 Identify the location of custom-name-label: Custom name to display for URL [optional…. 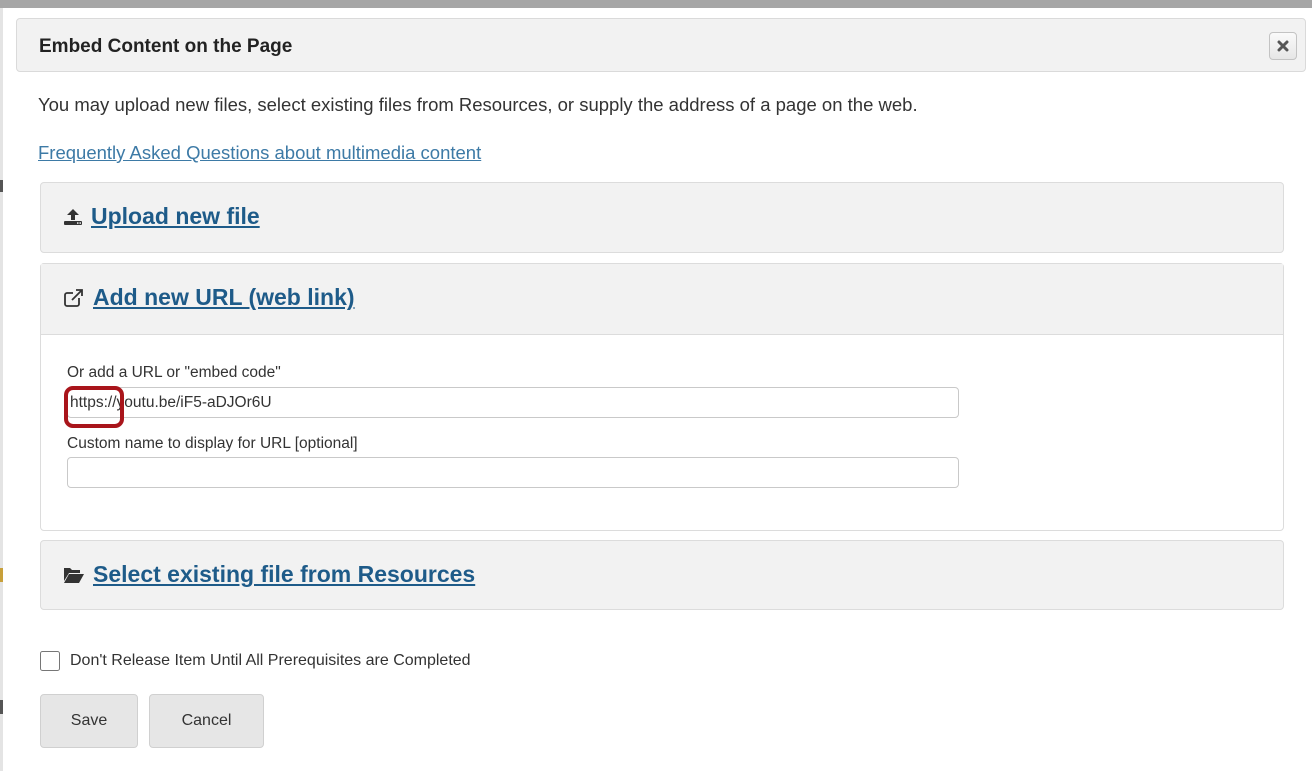
(212, 443).